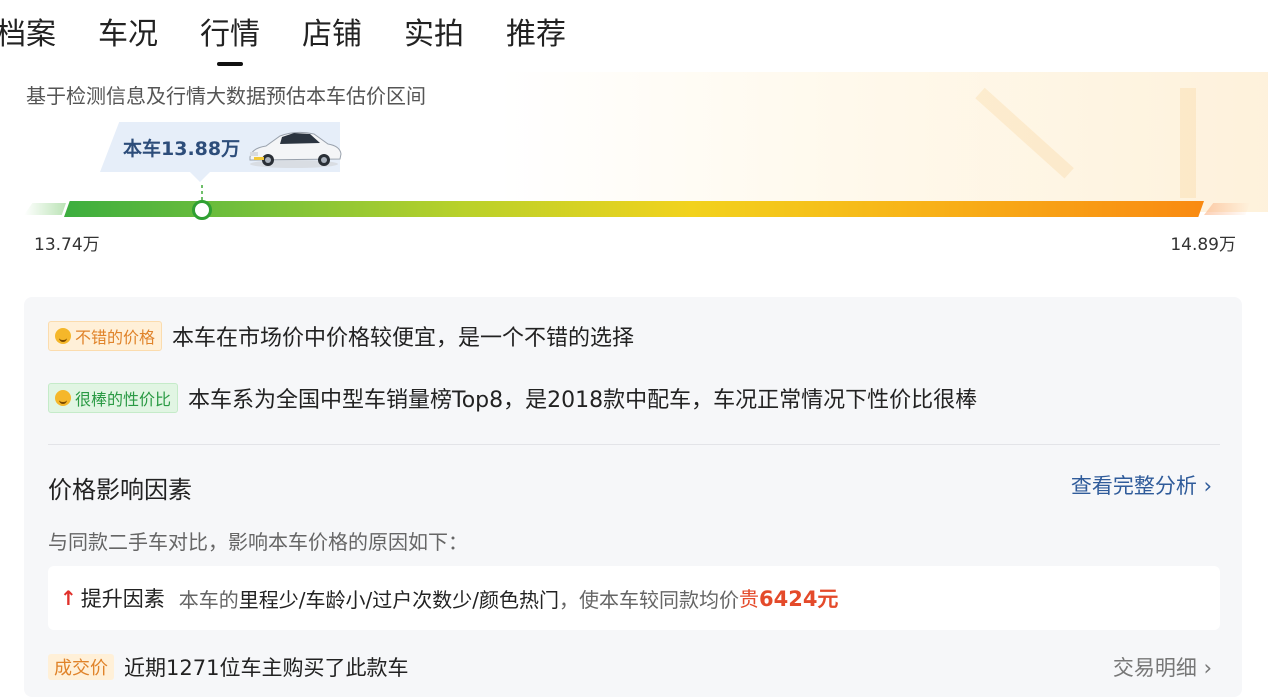  I want to click on smile-icon, so click(63, 336).